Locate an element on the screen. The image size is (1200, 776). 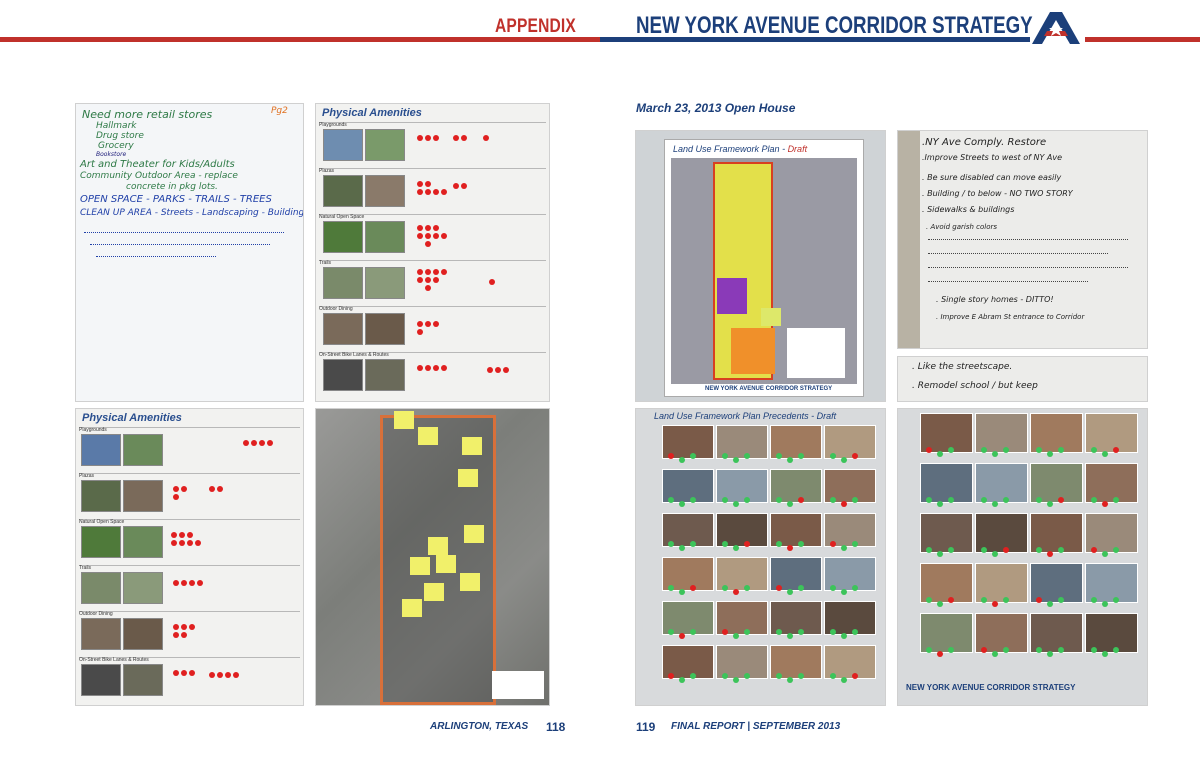
photo-edge is located at coordinates (909, 239).